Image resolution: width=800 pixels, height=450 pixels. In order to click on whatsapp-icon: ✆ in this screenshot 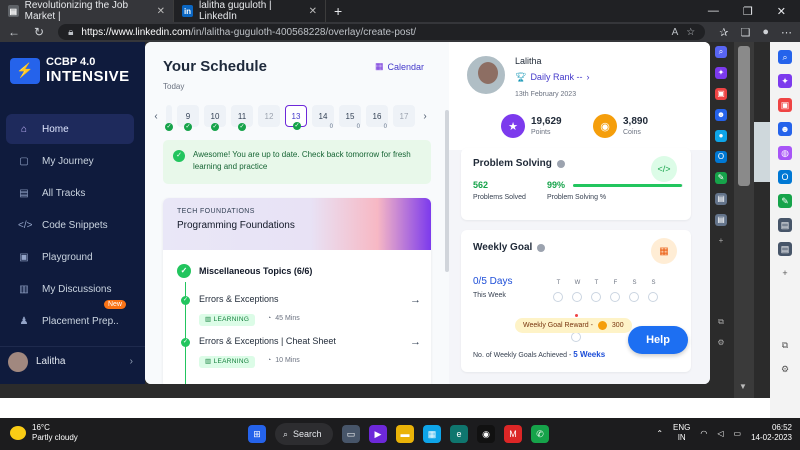, I will do `click(540, 434)`.